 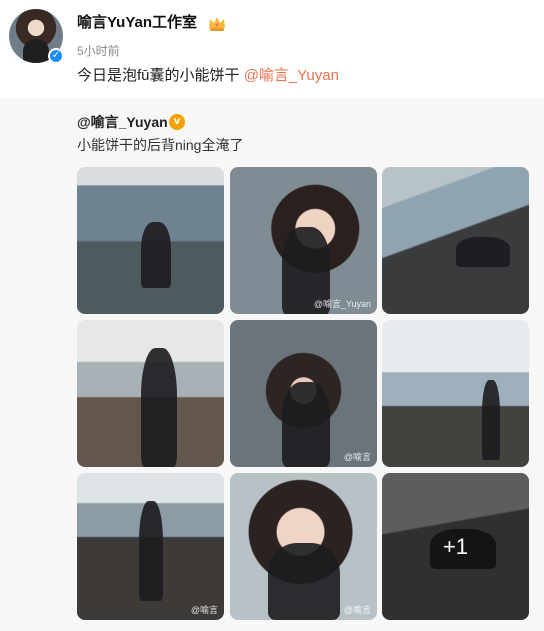 I want to click on post-text-body: 今日是泡fū囊的小能饼干, so click(x=160, y=75).